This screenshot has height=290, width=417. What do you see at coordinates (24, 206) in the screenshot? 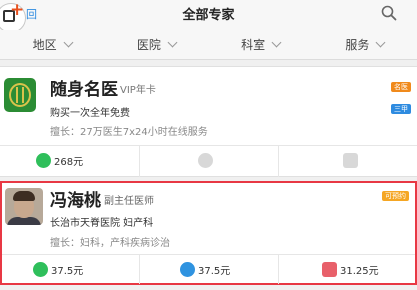
I see `avatar` at bounding box center [24, 206].